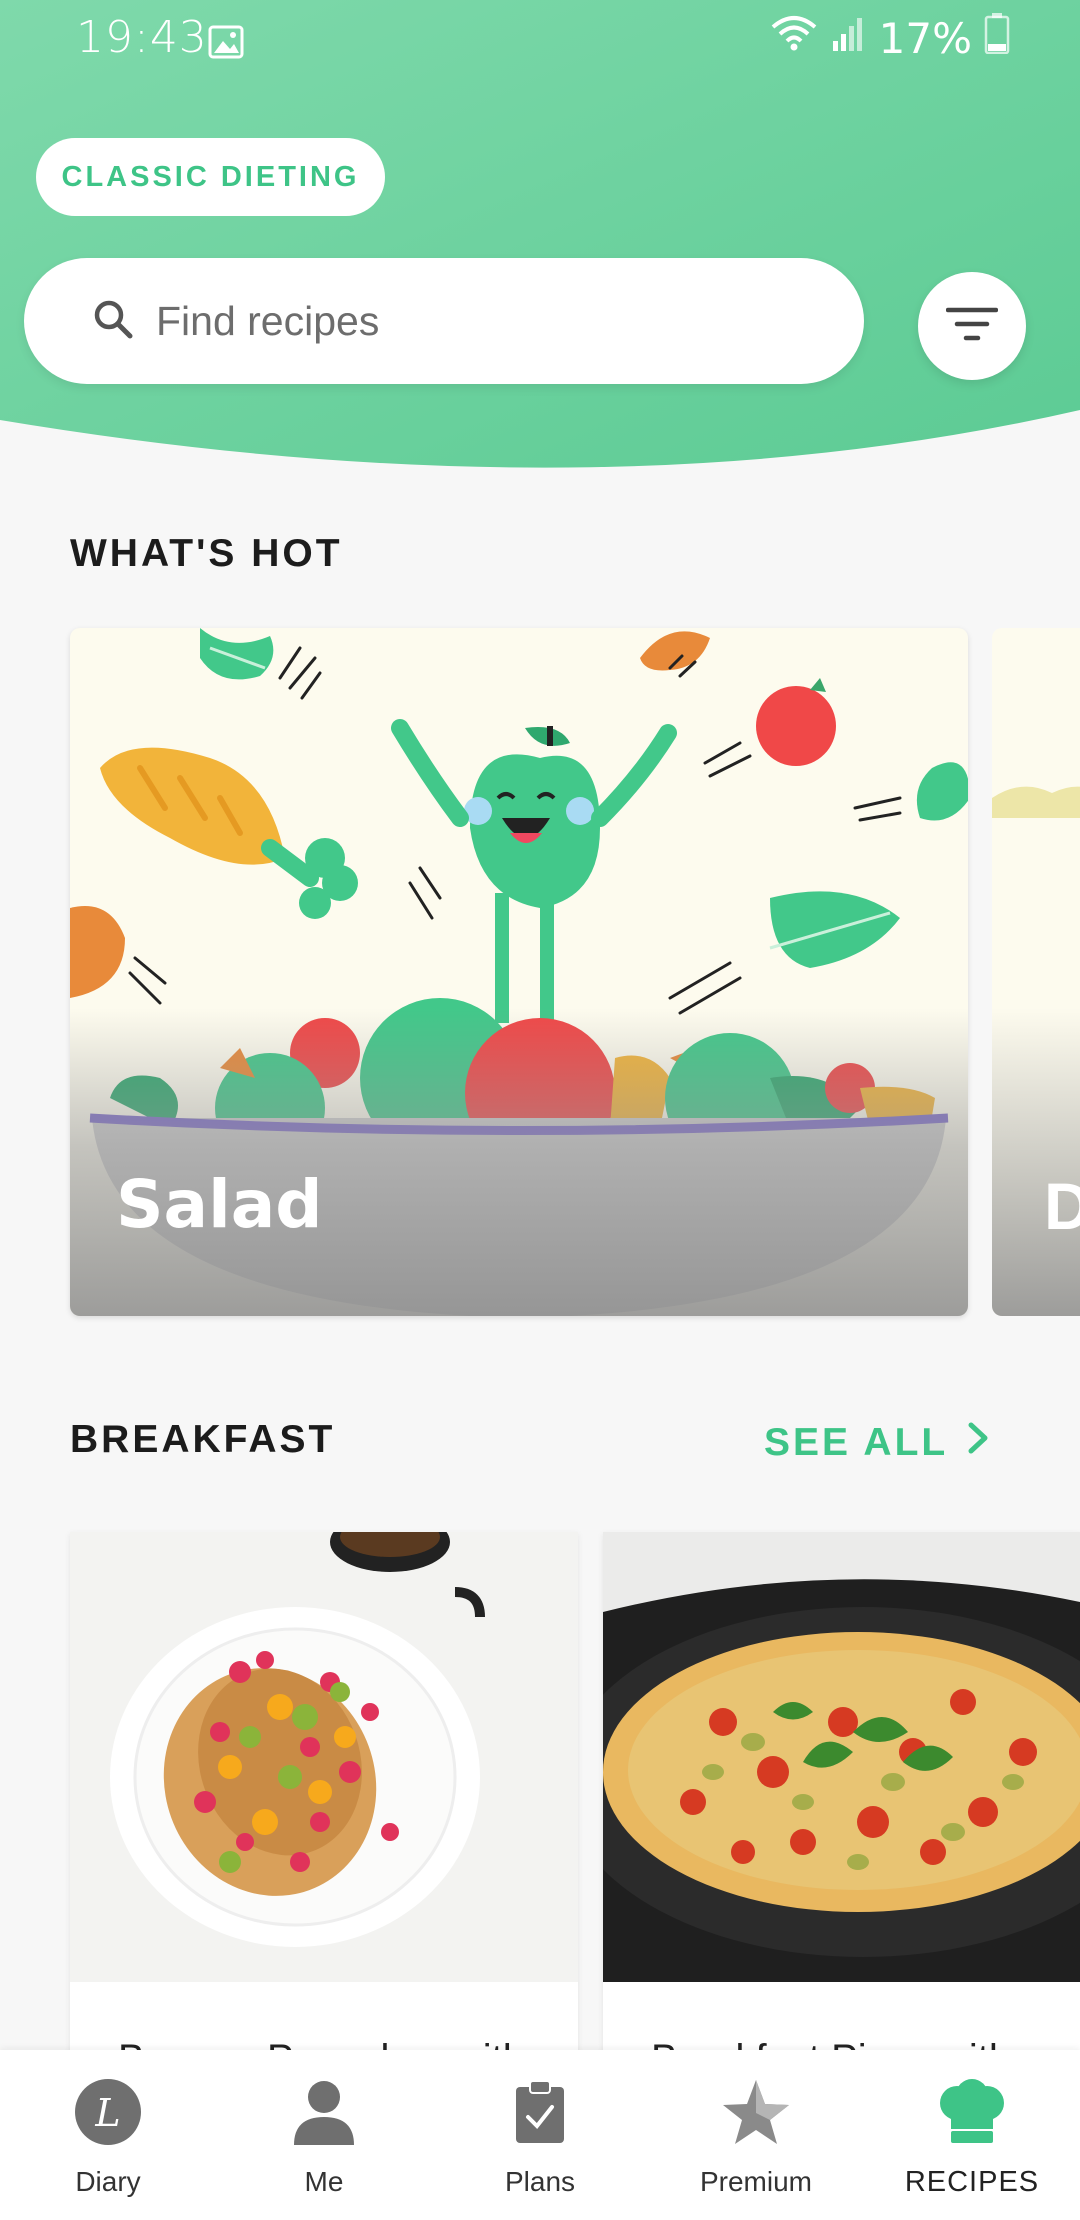 This screenshot has height=2220, width=1080. I want to click on person-icon, so click(324, 2112).